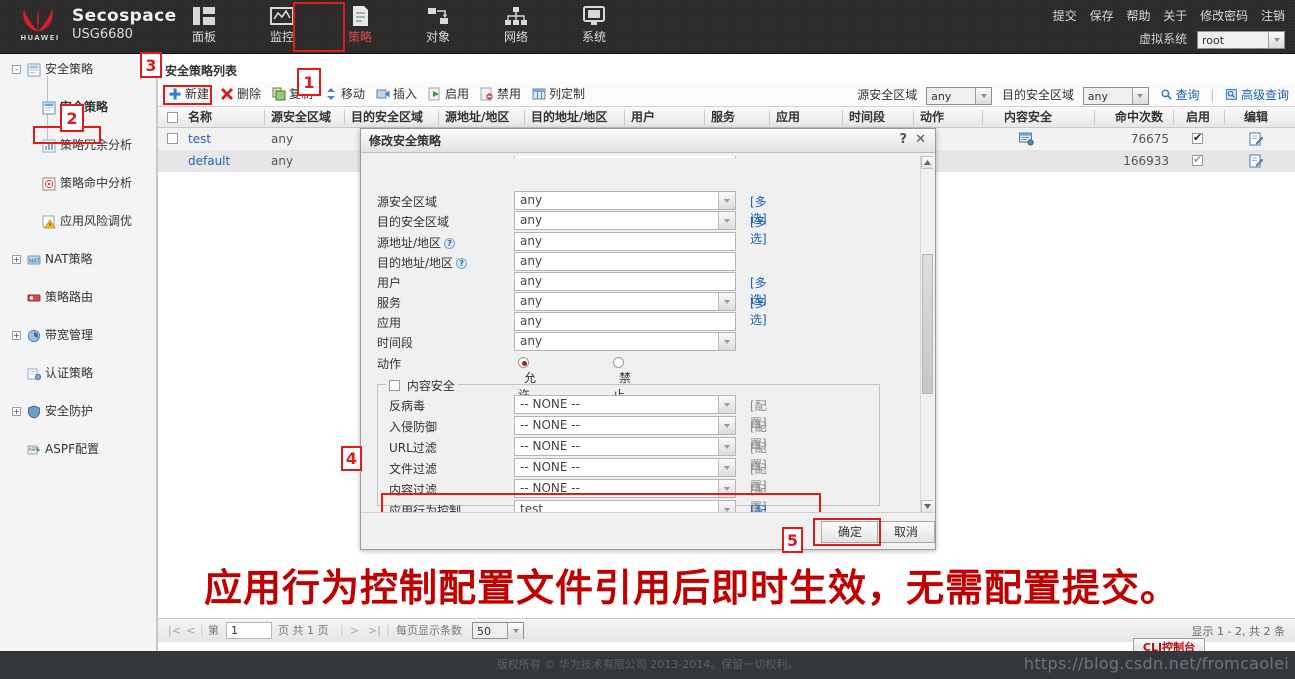  What do you see at coordinates (1115, 95) in the screenshot?
I see `dst-zone-filter-select: any` at bounding box center [1115, 95].